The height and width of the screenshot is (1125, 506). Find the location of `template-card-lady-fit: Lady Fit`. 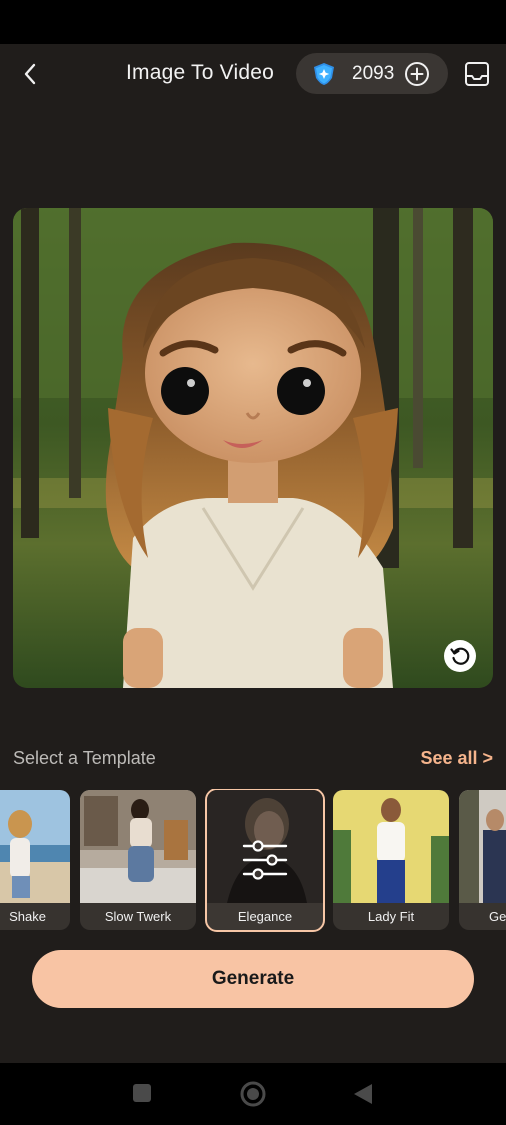

template-card-lady-fit: Lady Fit is located at coordinates (391, 860).